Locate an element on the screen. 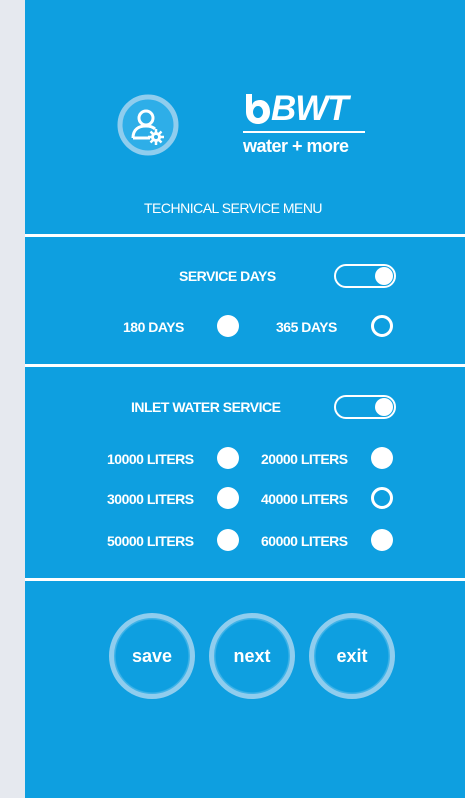 The height and width of the screenshot is (798, 465). service-days-label: SERVICE DAYS is located at coordinates (227, 276).